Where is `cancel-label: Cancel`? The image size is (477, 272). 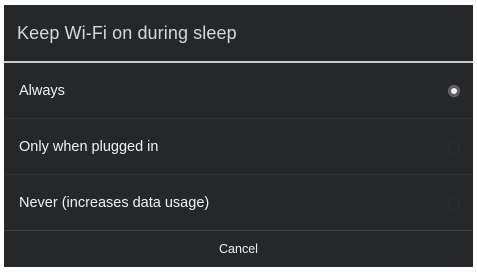 cancel-label: Cancel is located at coordinates (238, 249).